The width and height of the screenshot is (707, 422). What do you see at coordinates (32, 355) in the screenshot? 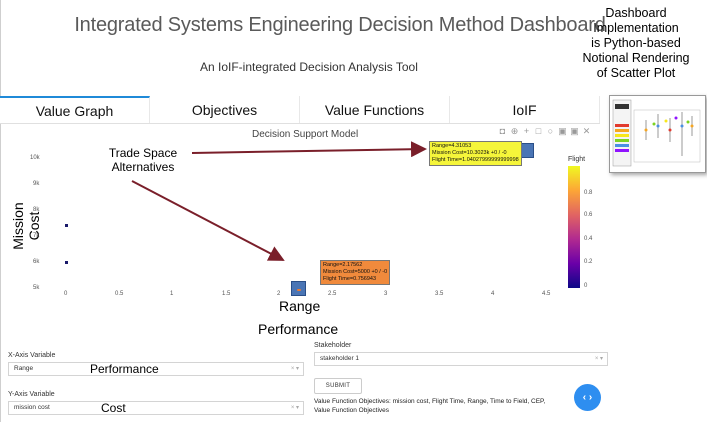
I see `x-axis-variable-label: X-Axis Variable` at bounding box center [32, 355].